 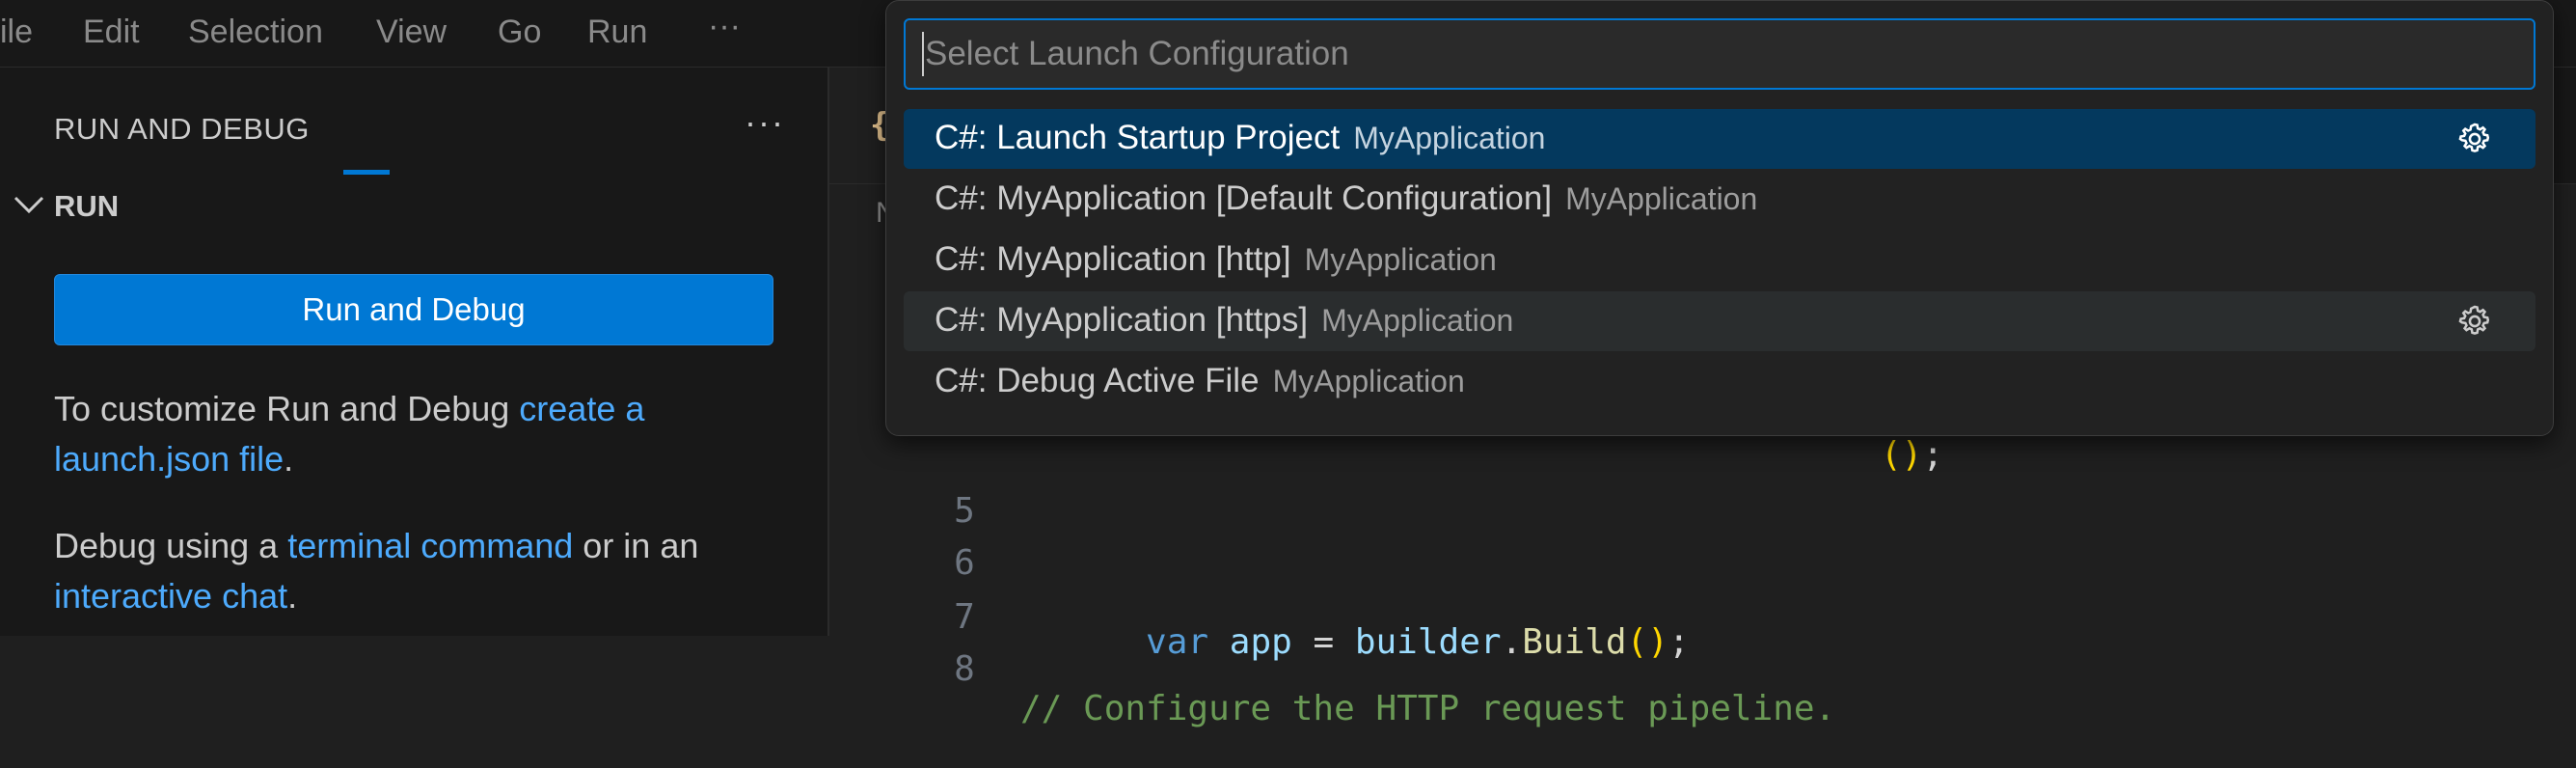 What do you see at coordinates (287, 408) in the screenshot?
I see `customize-prefix: To customize Run and Debug` at bounding box center [287, 408].